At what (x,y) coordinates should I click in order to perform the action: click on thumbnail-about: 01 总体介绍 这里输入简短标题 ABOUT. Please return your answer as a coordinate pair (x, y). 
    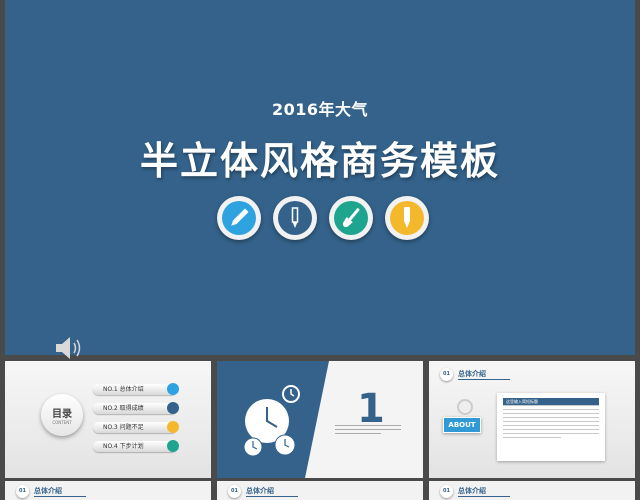
    Looking at the image, I should click on (532, 419).